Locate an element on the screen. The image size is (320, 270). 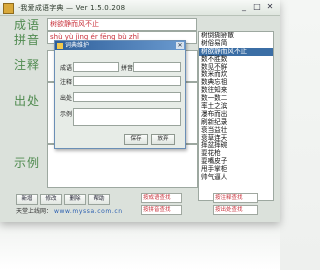
website-link: www.myssa.com.cn is located at coordinates (88, 211).